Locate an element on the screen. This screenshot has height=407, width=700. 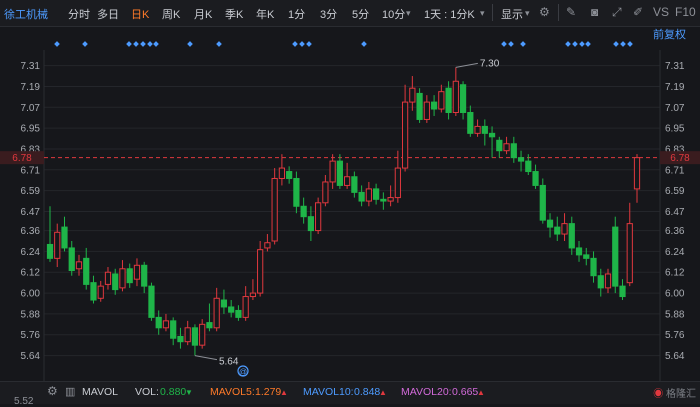
watermark-text: 格隆汇 is located at coordinates (681, 394).